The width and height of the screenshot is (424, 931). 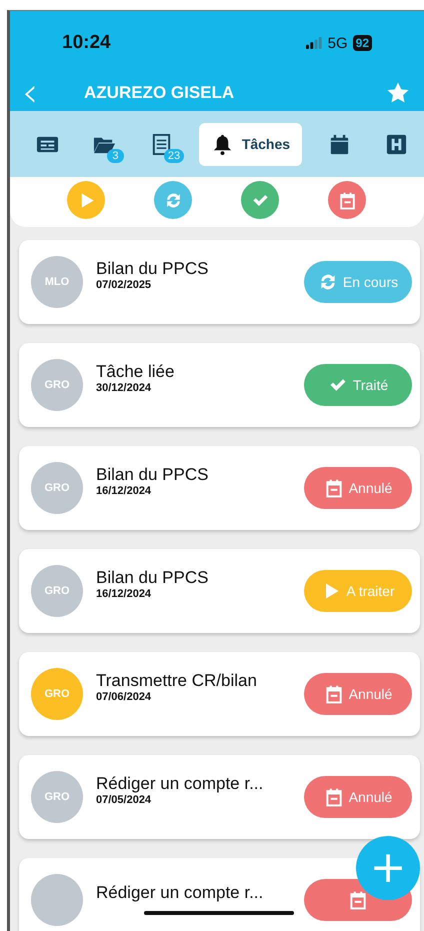 I want to click on status-time: 10:24, so click(x=86, y=43).